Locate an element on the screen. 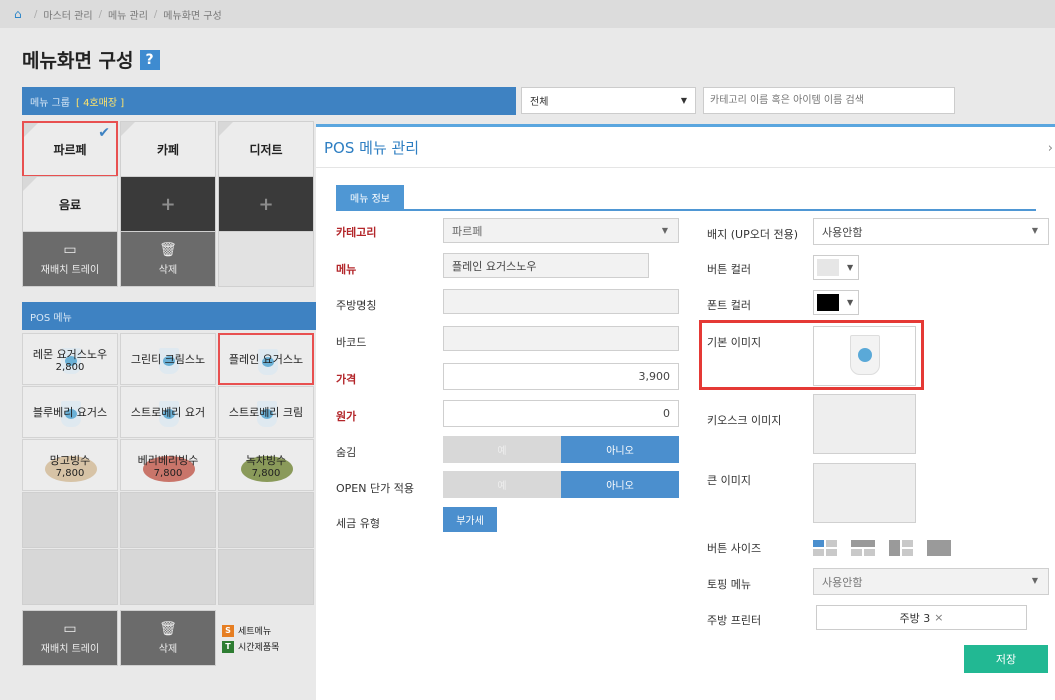 The height and width of the screenshot is (700, 1055). group-cell-dessert: 디저트 is located at coordinates (266, 149).